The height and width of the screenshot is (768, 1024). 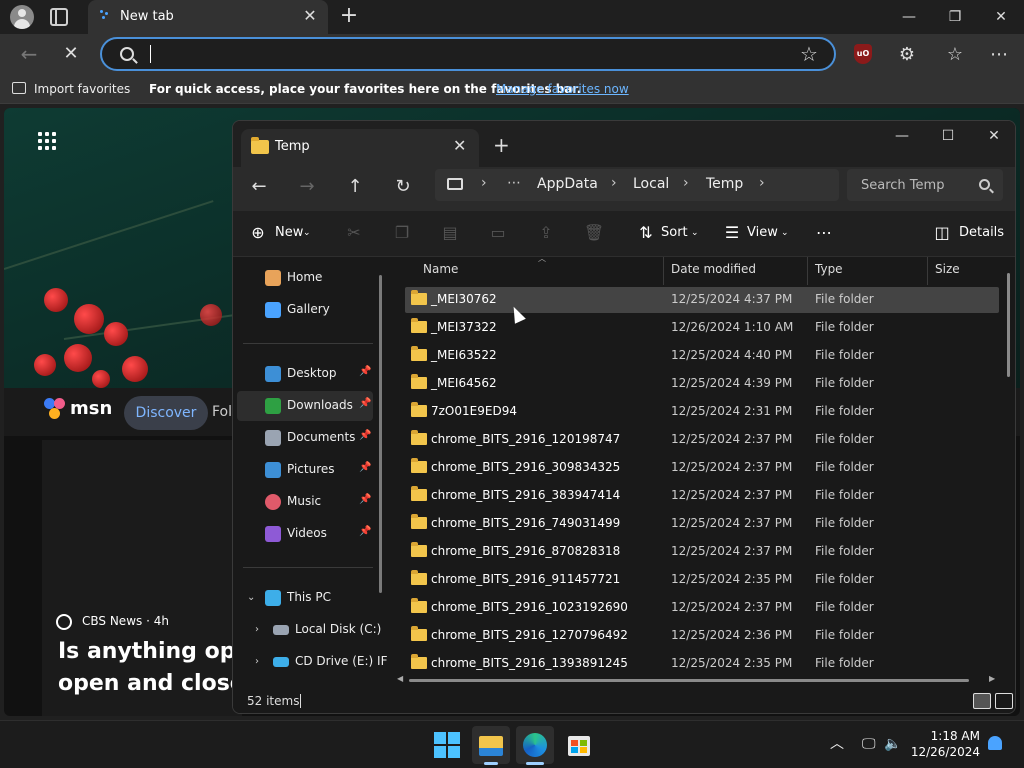 I want to click on sidebar-item-cd-drive: › CD Drive (E:) IF, so click(x=312, y=662).